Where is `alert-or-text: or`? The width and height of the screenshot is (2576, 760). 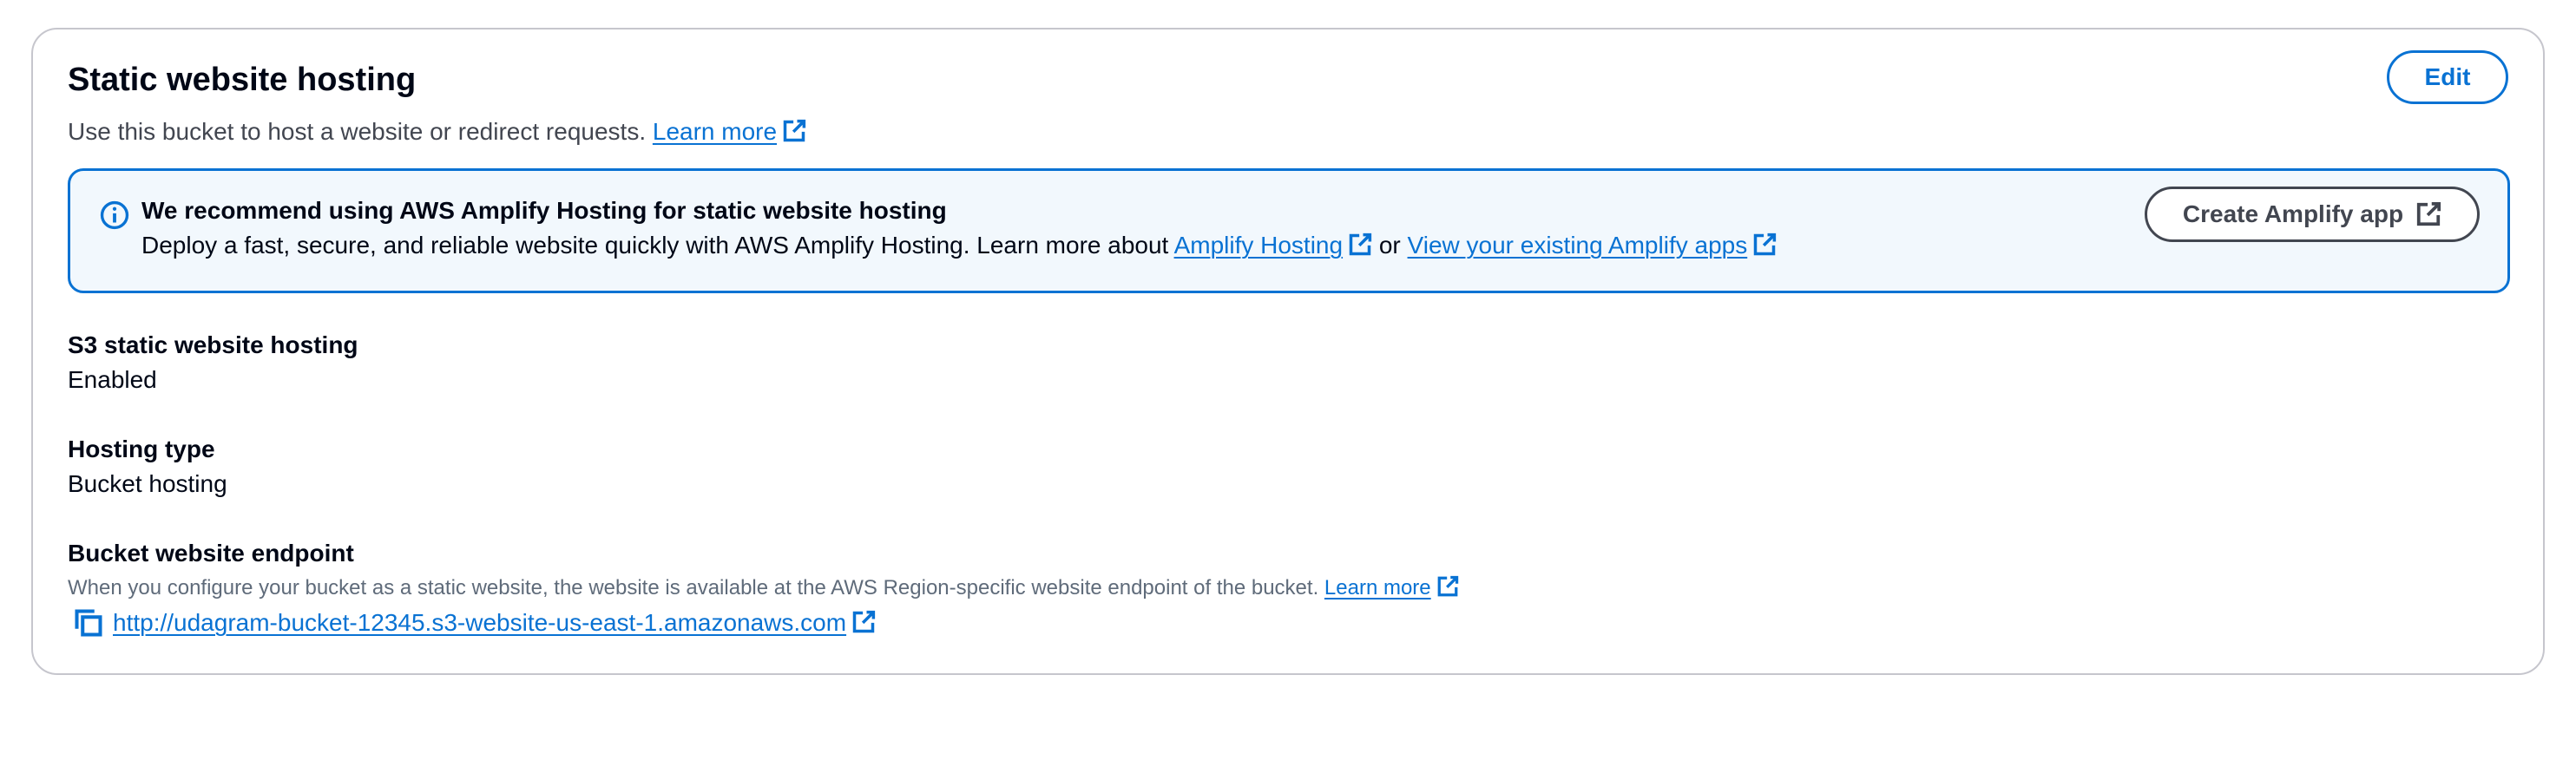
alert-or-text: or is located at coordinates (1389, 245).